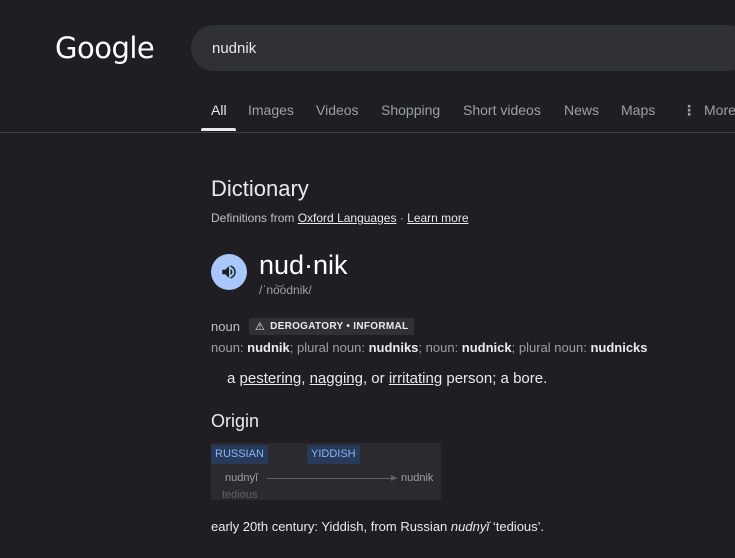  Describe the element at coordinates (218, 129) in the screenshot. I see `active-tab-indicator` at that location.